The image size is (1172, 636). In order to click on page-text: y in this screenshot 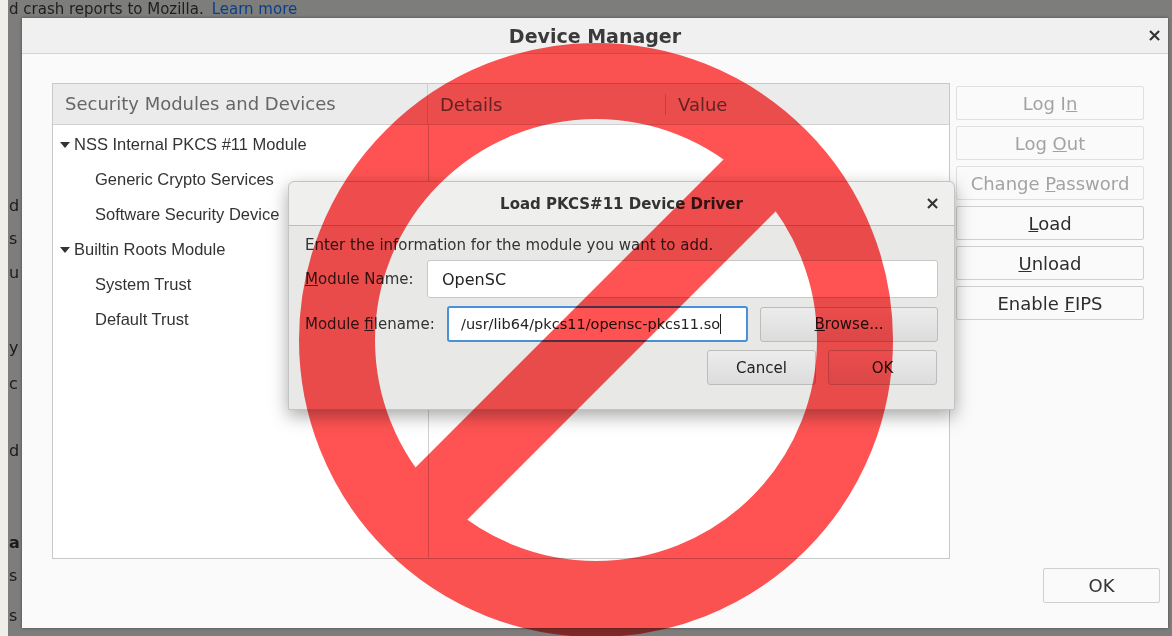, I will do `click(14, 347)`.